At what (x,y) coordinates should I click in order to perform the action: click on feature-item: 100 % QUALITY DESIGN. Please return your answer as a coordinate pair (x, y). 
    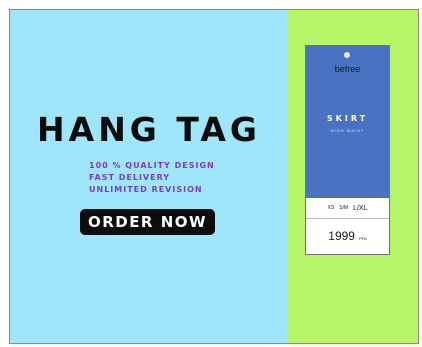
    Looking at the image, I should click on (152, 165).